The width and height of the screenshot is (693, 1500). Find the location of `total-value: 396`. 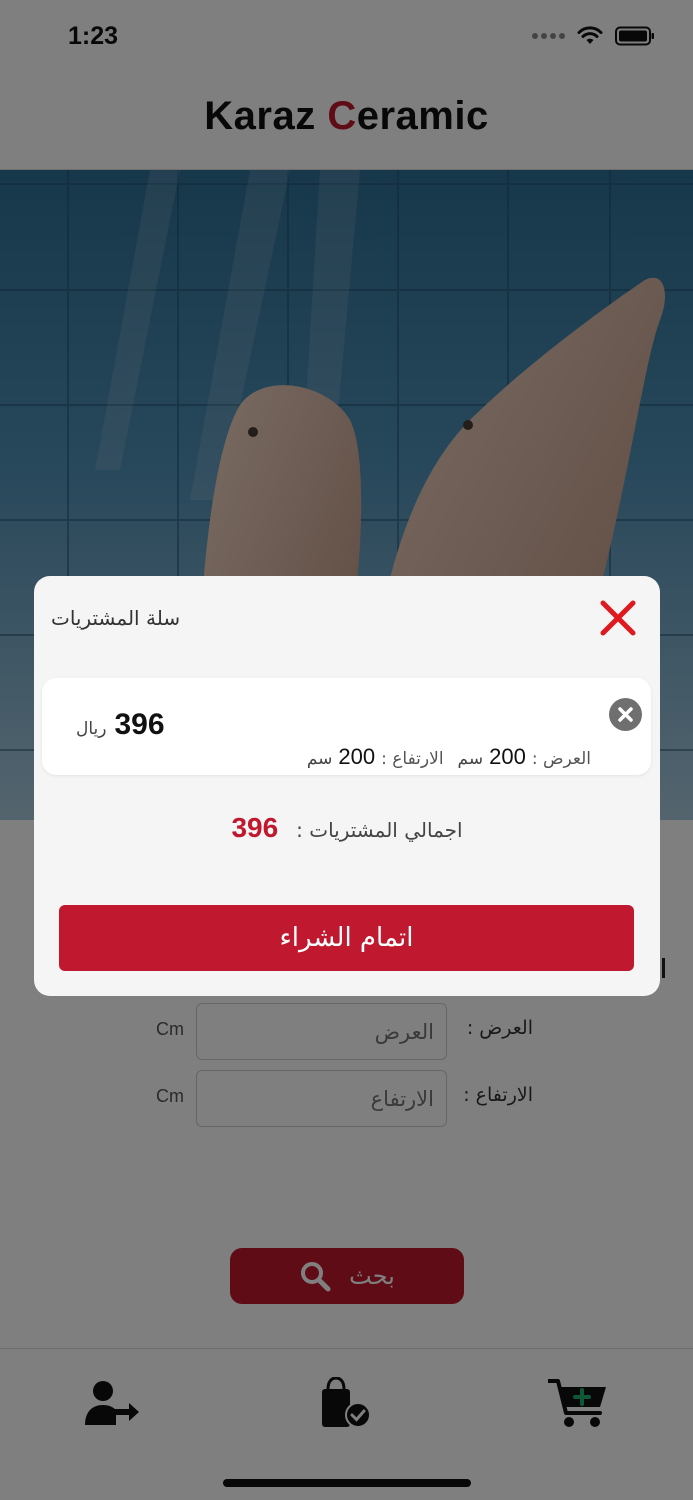

total-value: 396 is located at coordinates (255, 827).